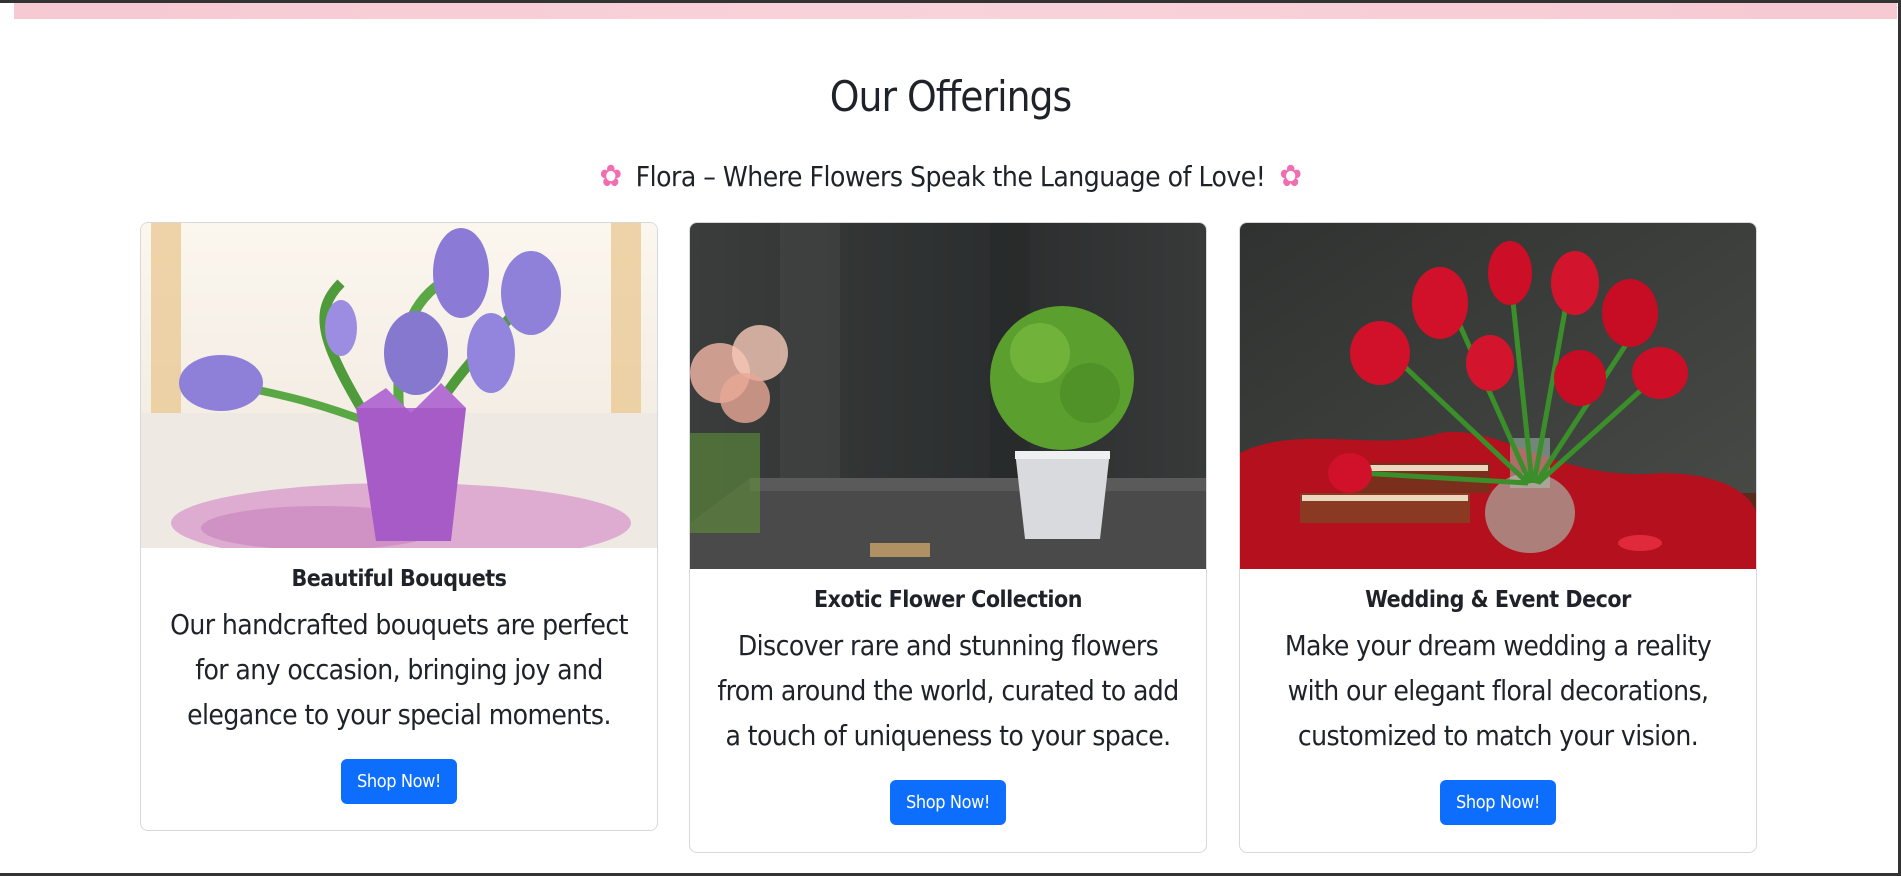 The height and width of the screenshot is (876, 1901). What do you see at coordinates (399, 385) in the screenshot?
I see `bouquets-image` at bounding box center [399, 385].